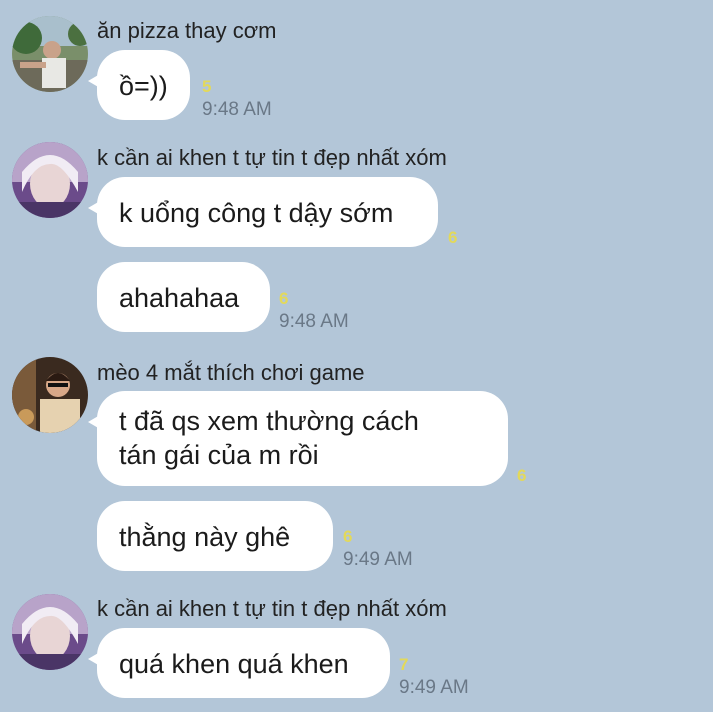 This screenshot has height=712, width=713. I want to click on message-bubble: ồ=)), so click(139, 85).